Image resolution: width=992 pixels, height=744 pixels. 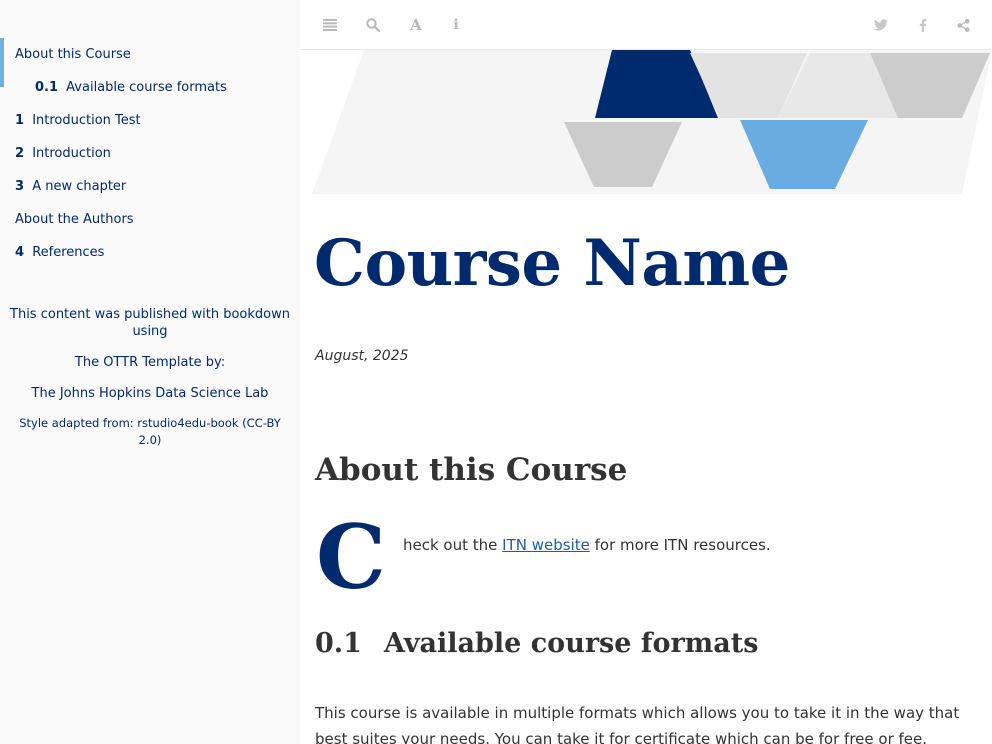 I want to click on facebook-icon, so click(x=923, y=25).